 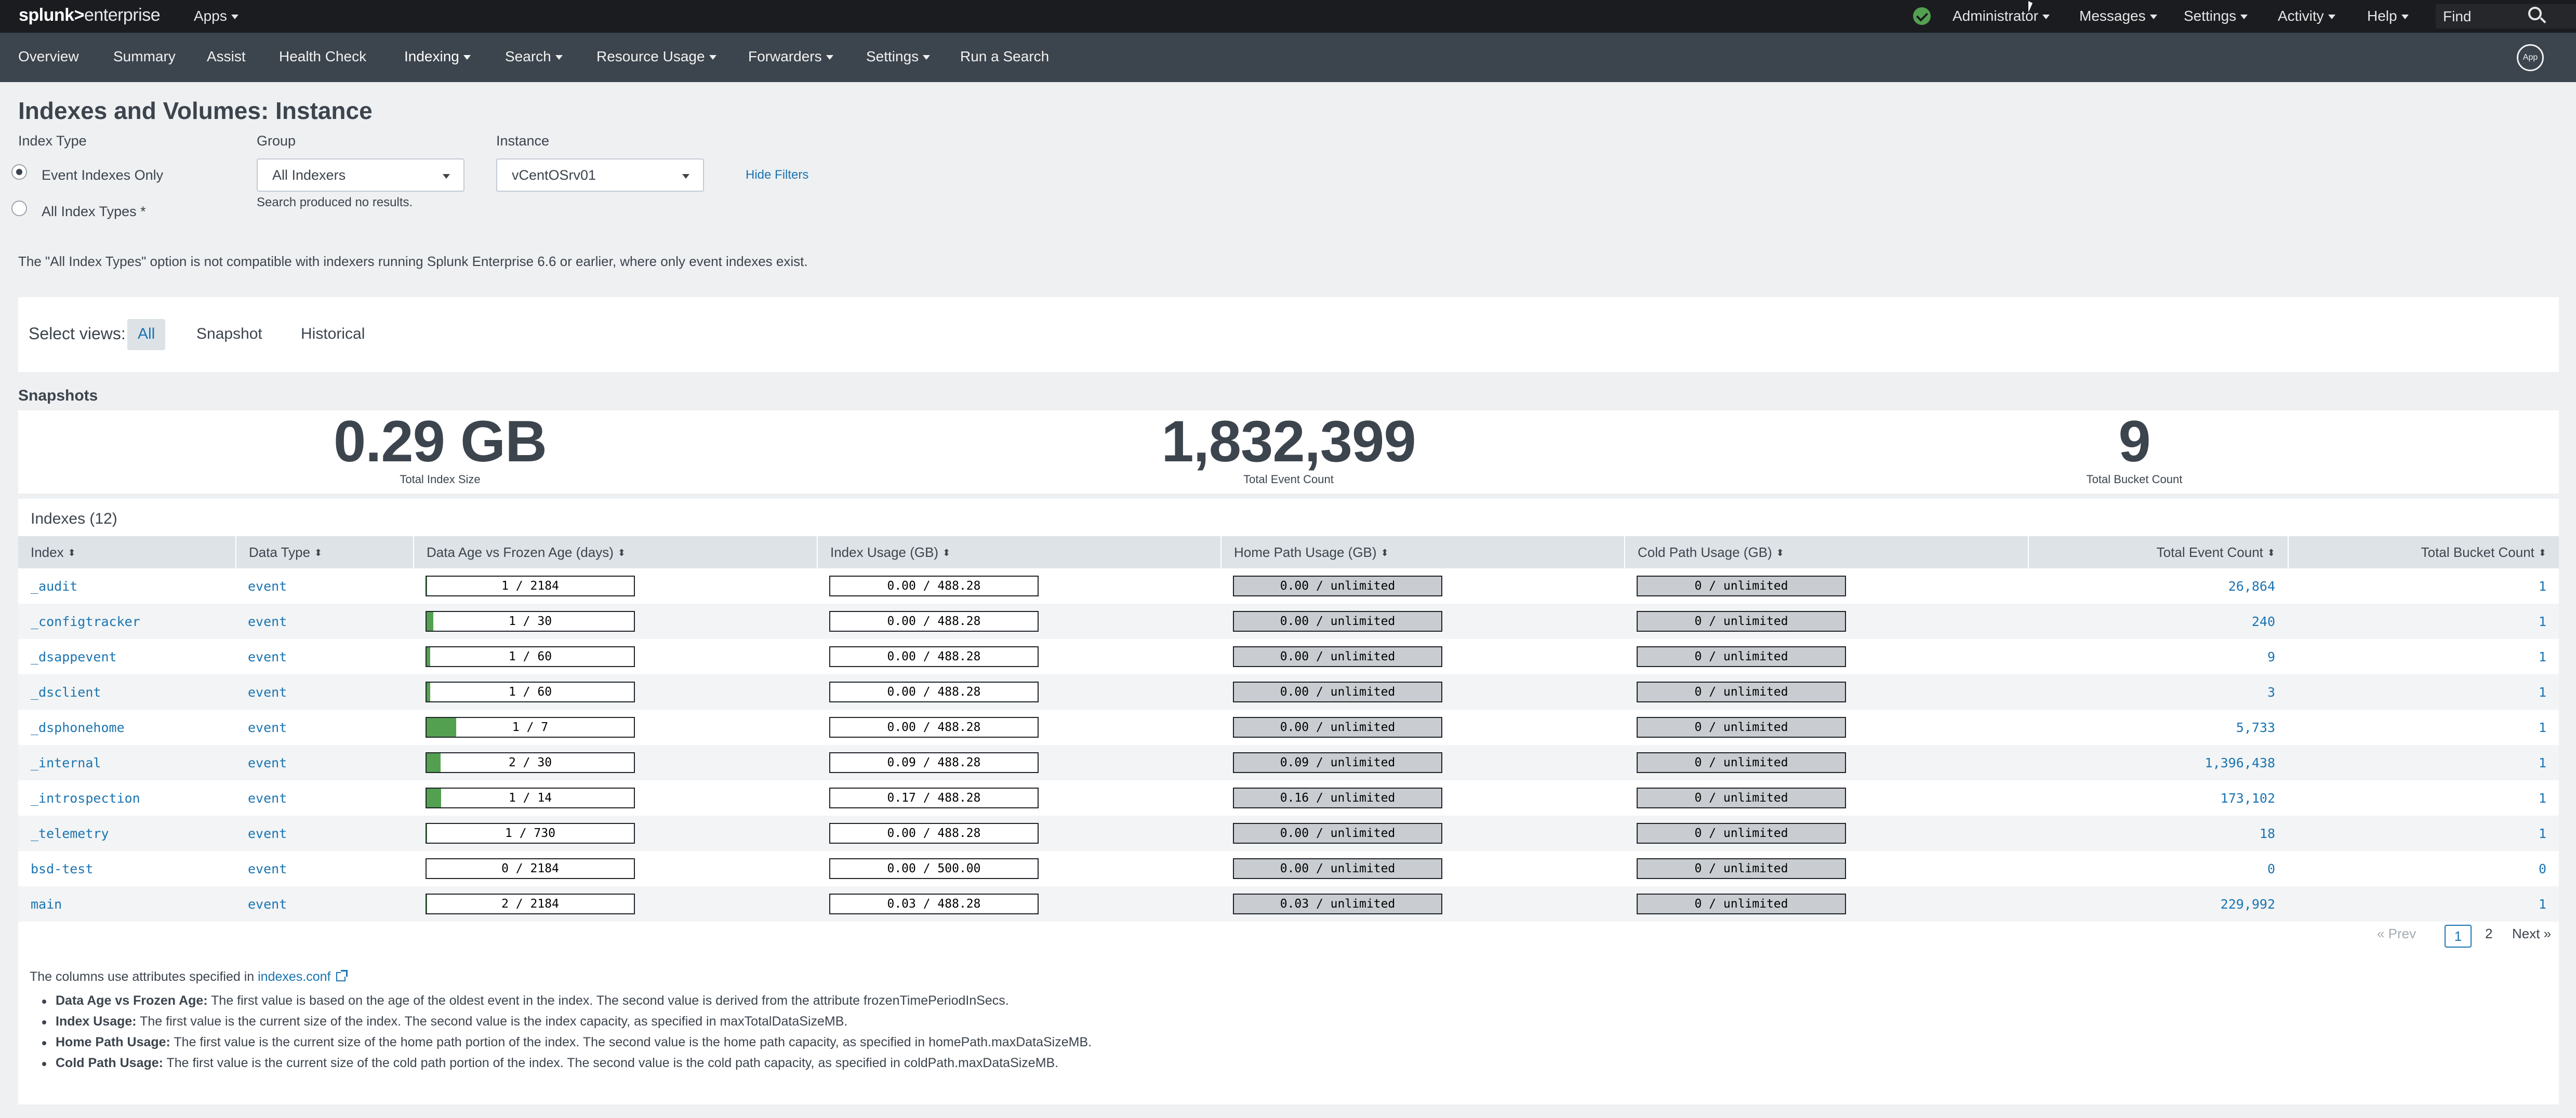 What do you see at coordinates (438, 56) in the screenshot?
I see `nav-indexing: Indexing` at bounding box center [438, 56].